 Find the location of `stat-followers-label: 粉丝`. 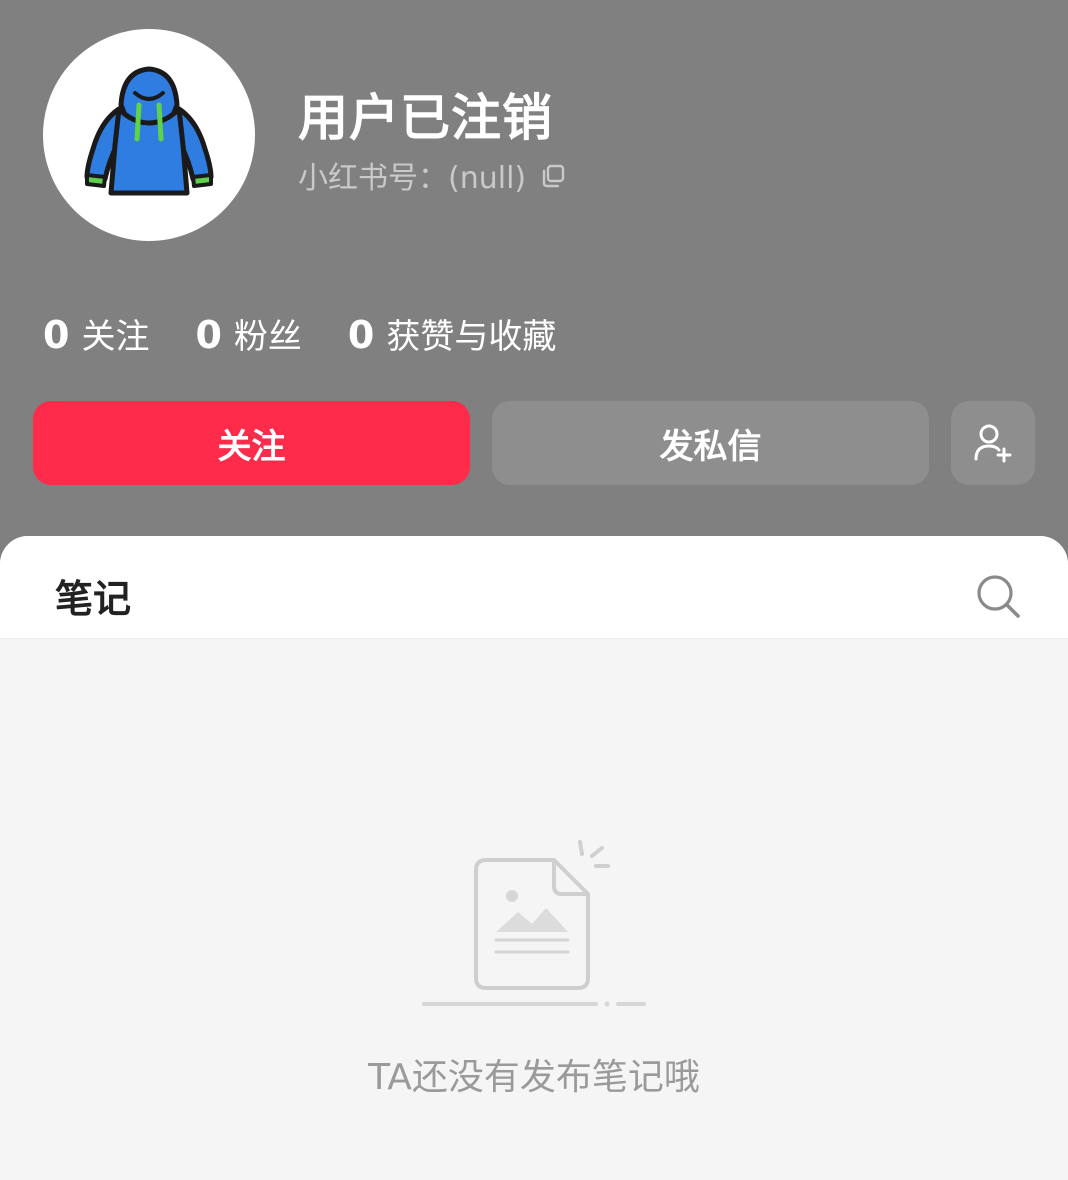

stat-followers-label: 粉丝 is located at coordinates (267, 336).